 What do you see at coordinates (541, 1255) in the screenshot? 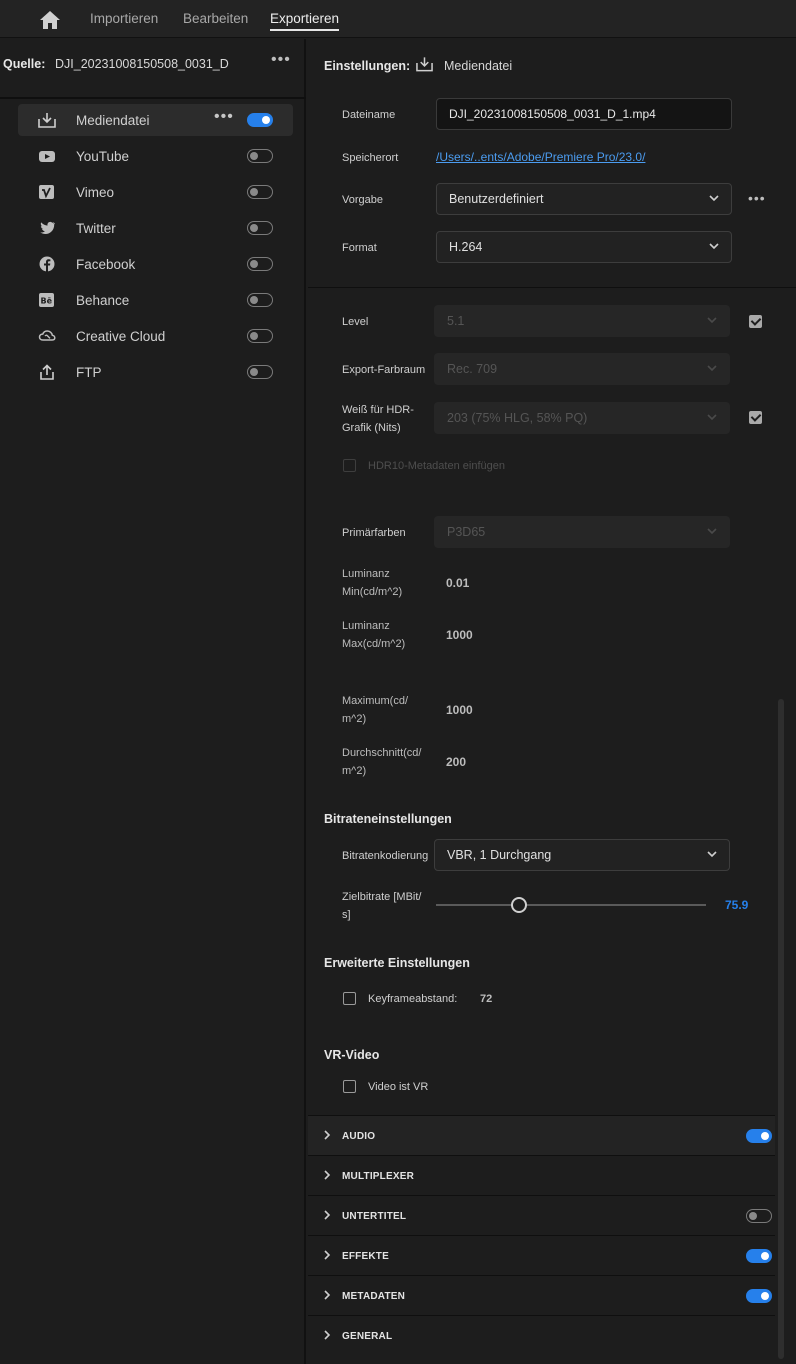
I see `section-effekte: EFFEKTE` at bounding box center [541, 1255].